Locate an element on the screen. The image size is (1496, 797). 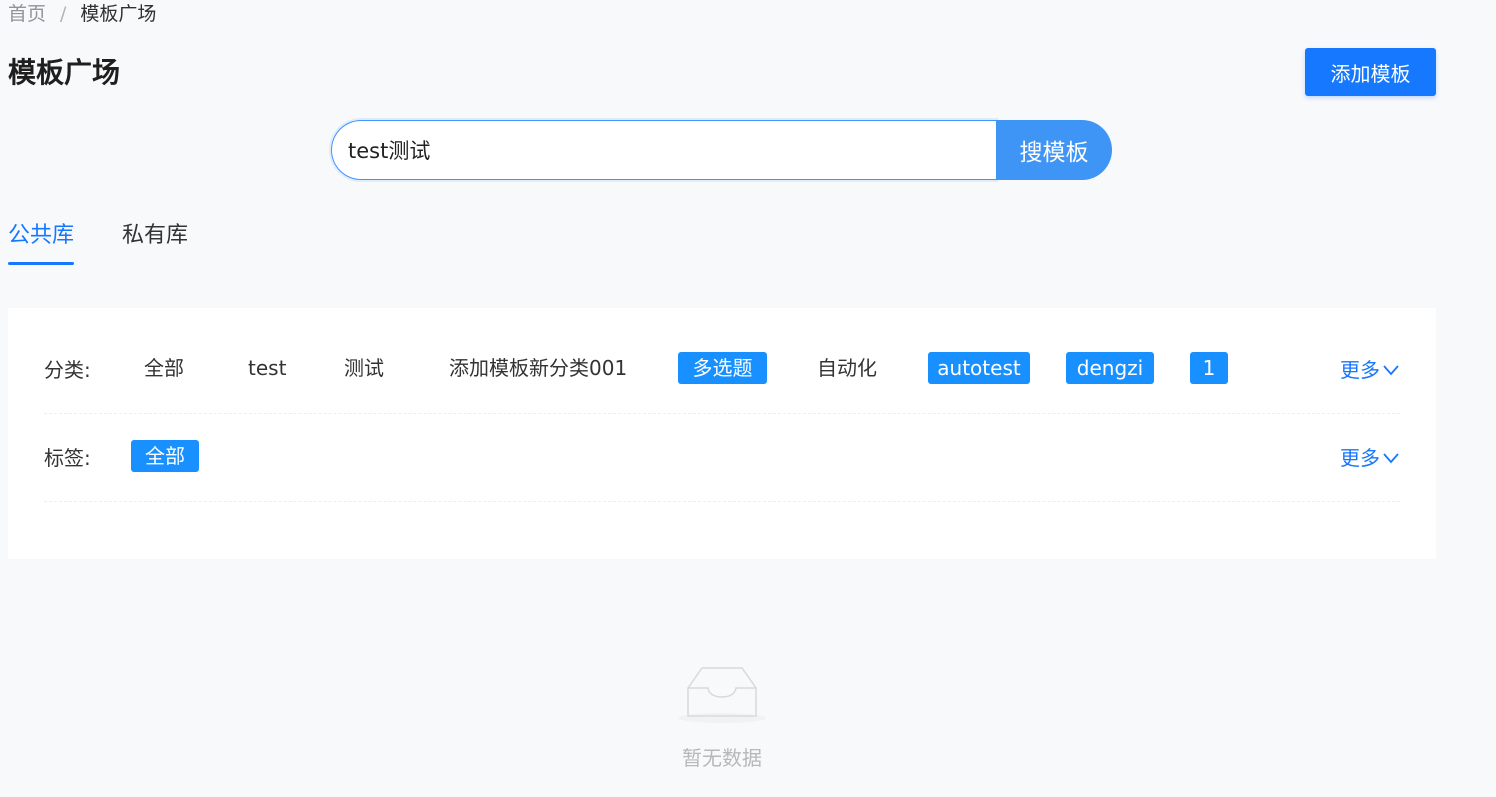
breadcrumb: 首页 / 模板广场 is located at coordinates (82, 14).